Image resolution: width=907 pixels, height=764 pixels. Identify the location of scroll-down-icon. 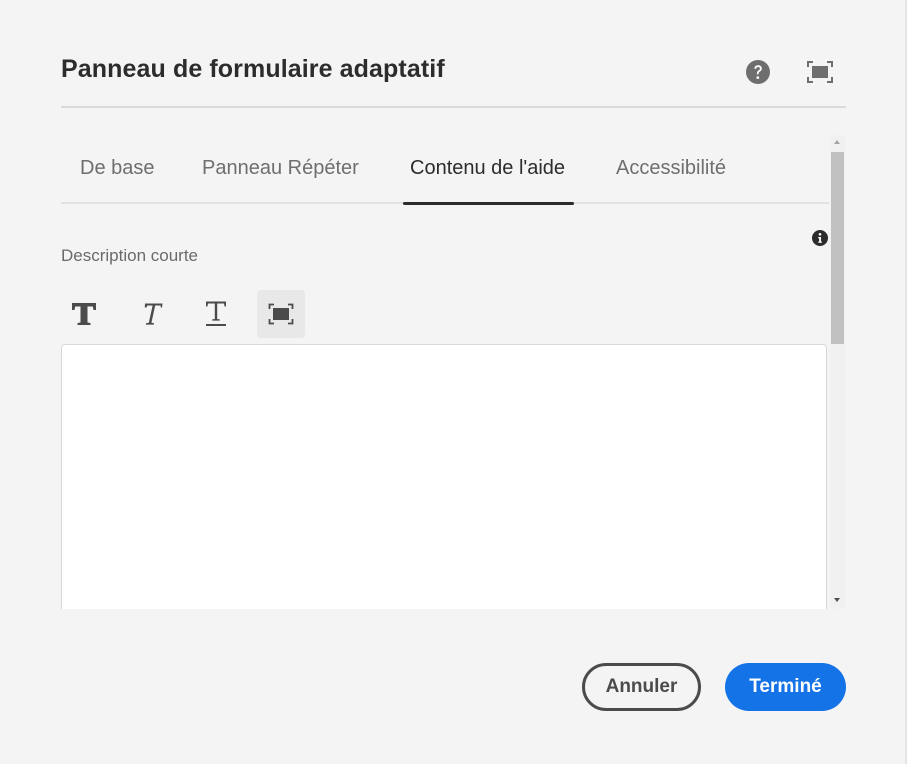
(837, 600).